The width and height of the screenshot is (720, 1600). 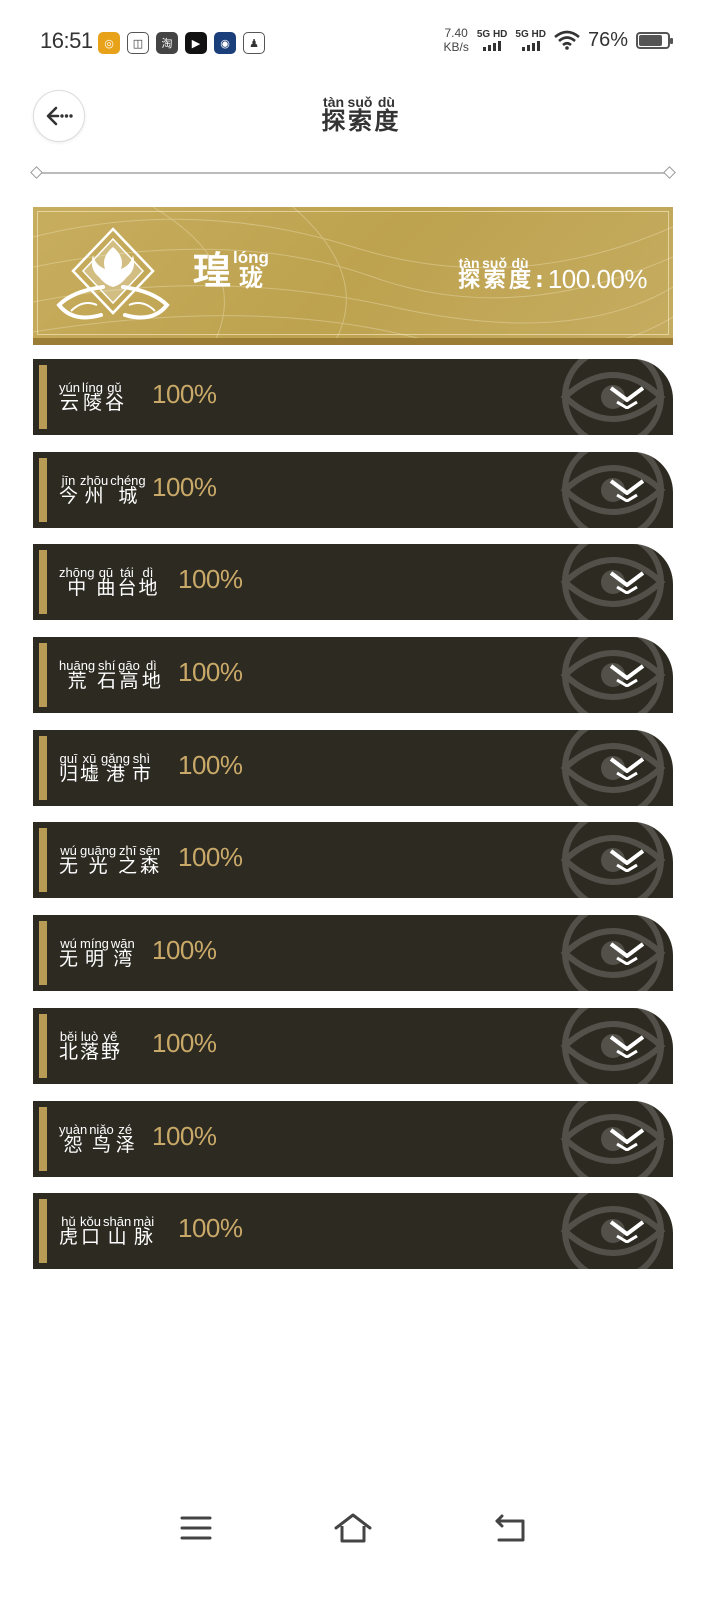 I want to click on page-title-text: tàn 探 suǒ 索 dù 度, so click(x=360, y=115).